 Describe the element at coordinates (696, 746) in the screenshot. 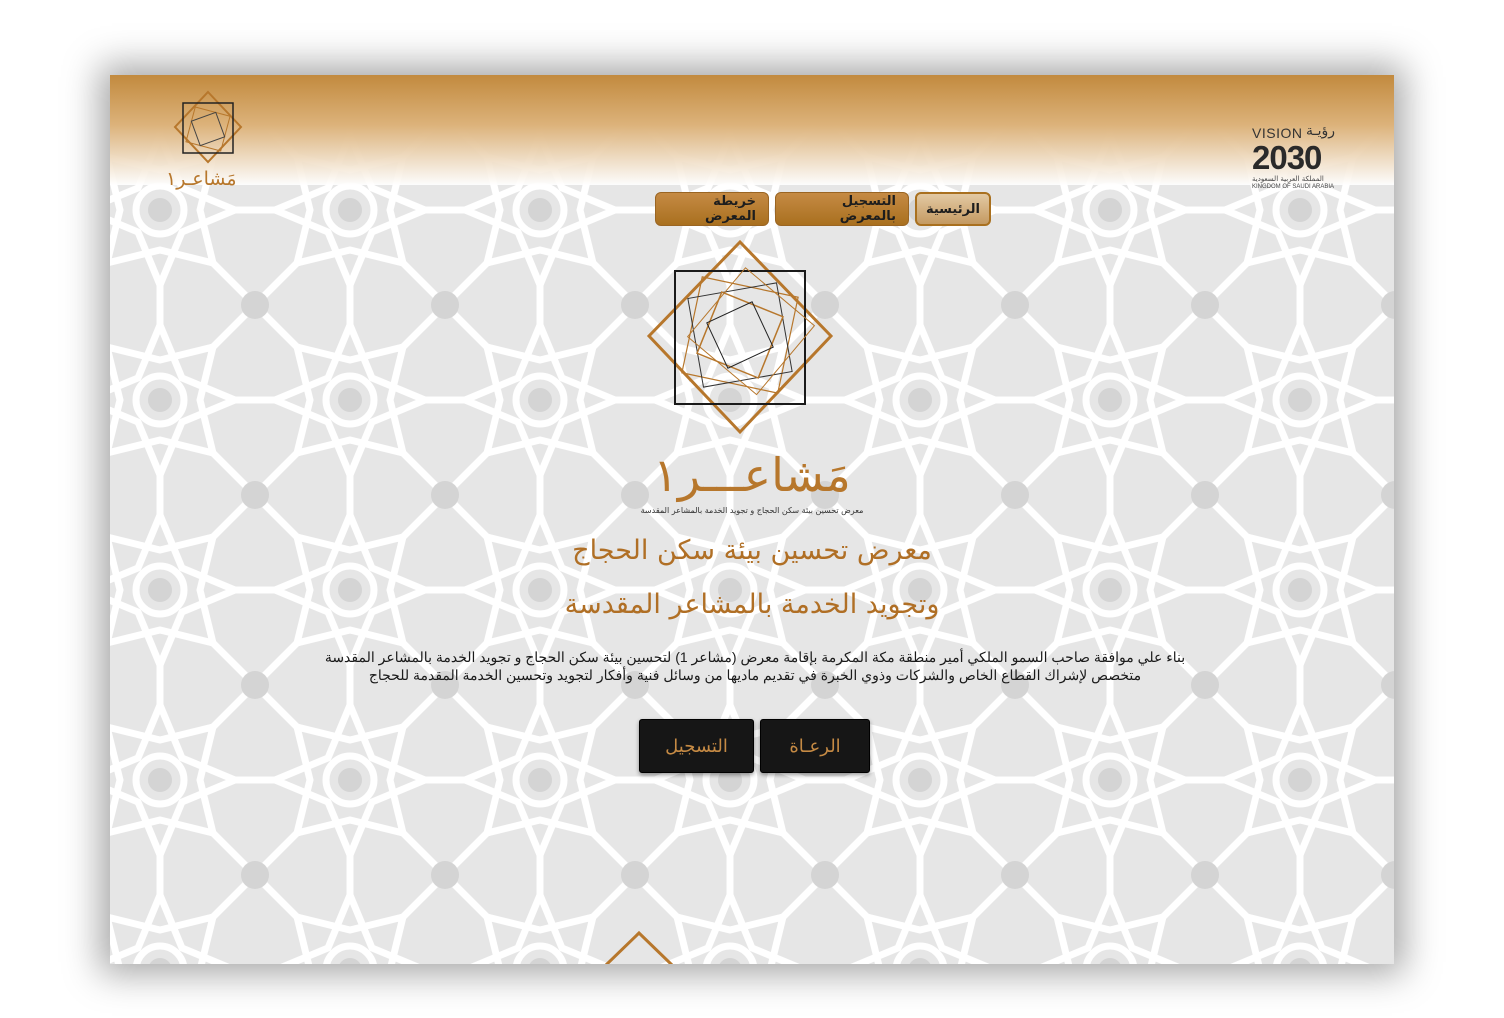

I see `register-button: التسجيل` at that location.